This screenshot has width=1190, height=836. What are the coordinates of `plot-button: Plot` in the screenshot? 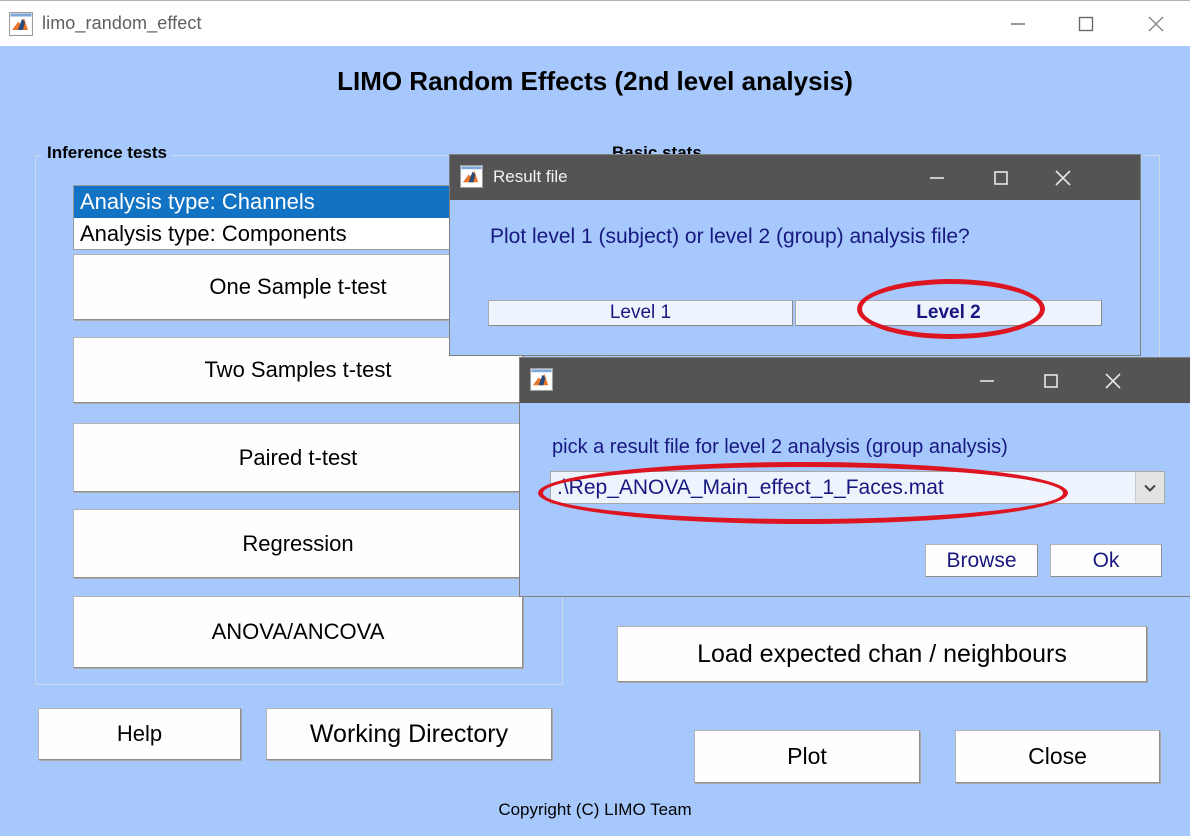 It's located at (807, 756).